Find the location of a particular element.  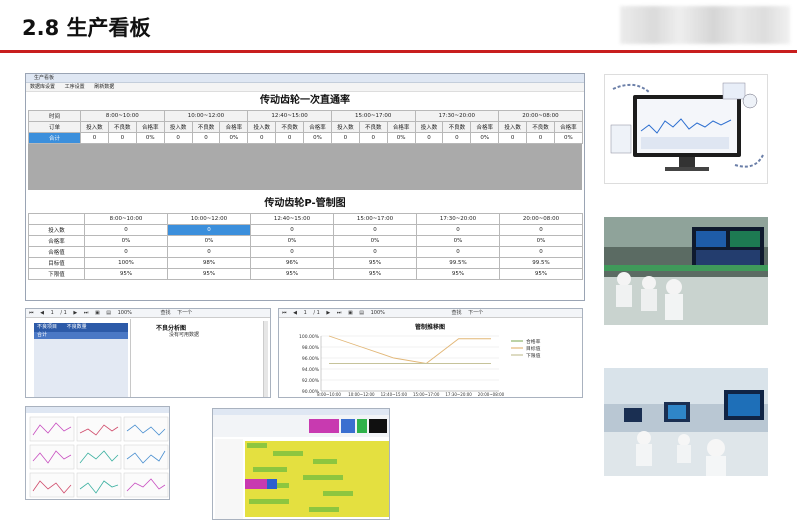

p-chart-row: 合格值 0 0 0 0 0 0 is located at coordinates (305, 252).